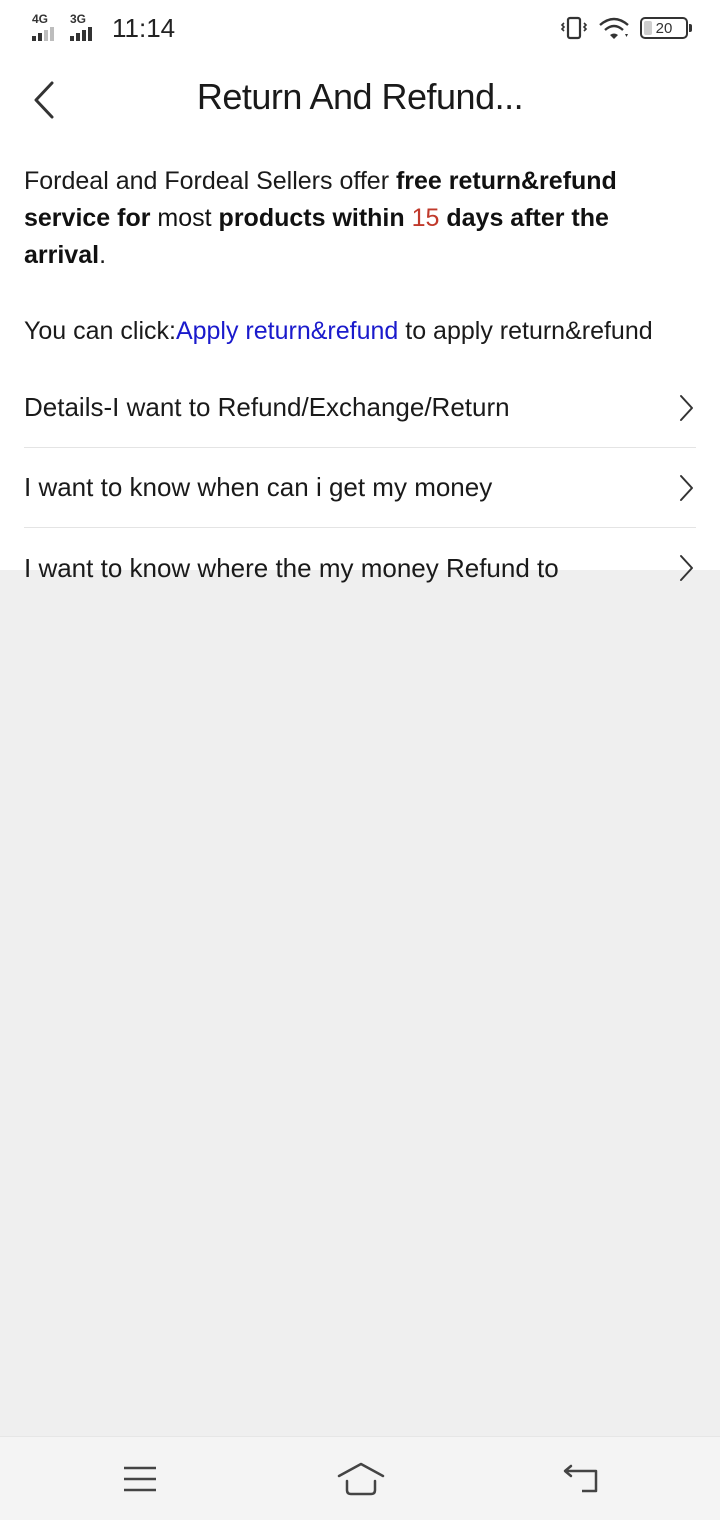 Image resolution: width=720 pixels, height=1520 pixels. What do you see at coordinates (40, 19) in the screenshot?
I see `network-type-1: 4G` at bounding box center [40, 19].